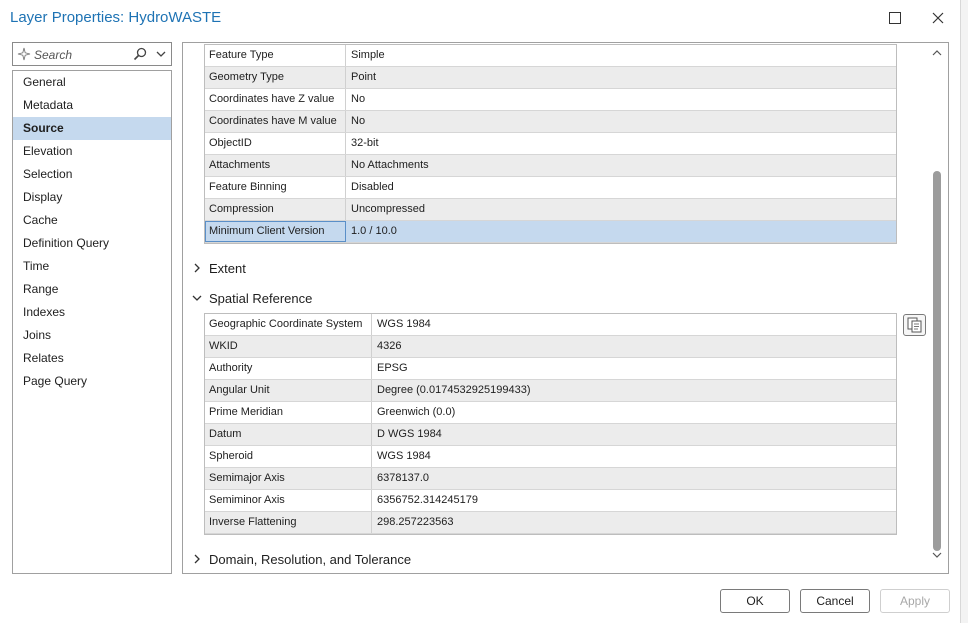  I want to click on scroll-up-arrow-icon, so click(937, 53).